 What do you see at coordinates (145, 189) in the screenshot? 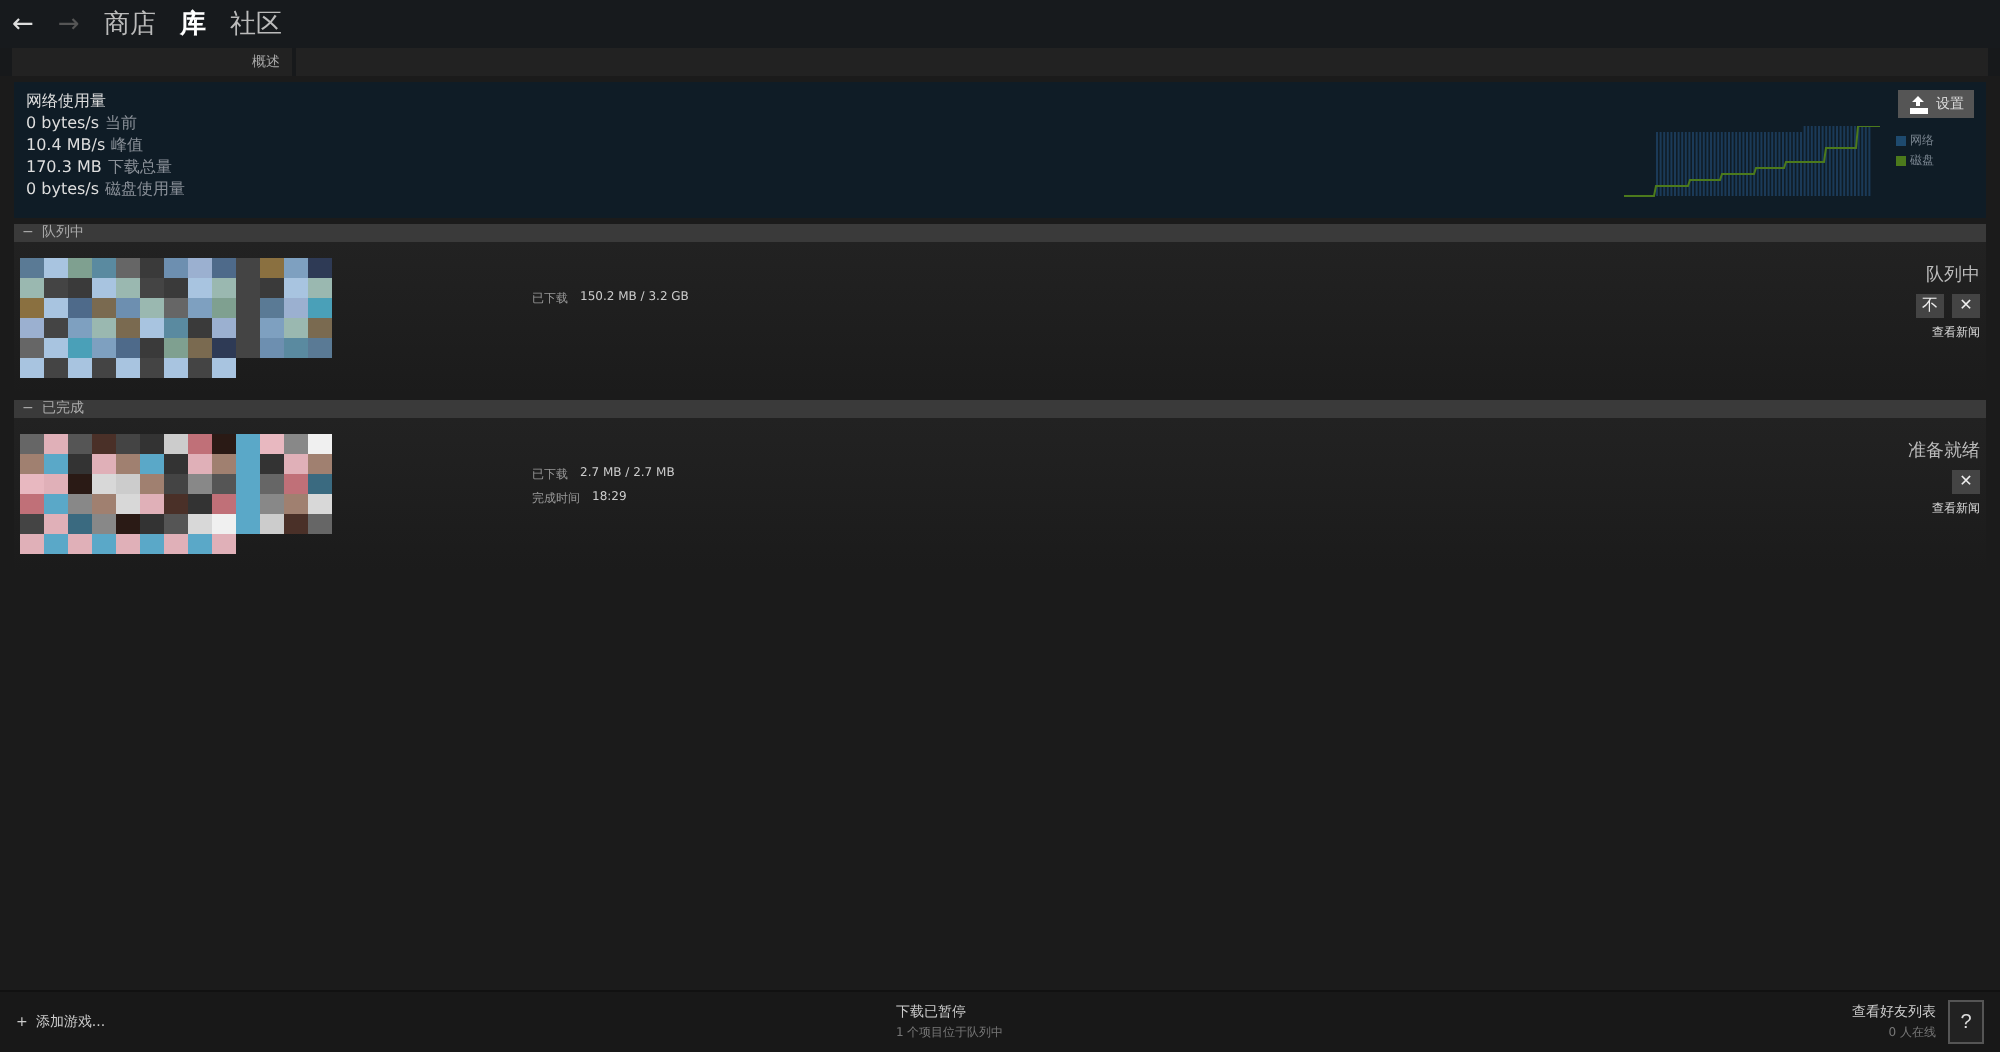
I see `stat-label: 磁盘使用量` at bounding box center [145, 189].